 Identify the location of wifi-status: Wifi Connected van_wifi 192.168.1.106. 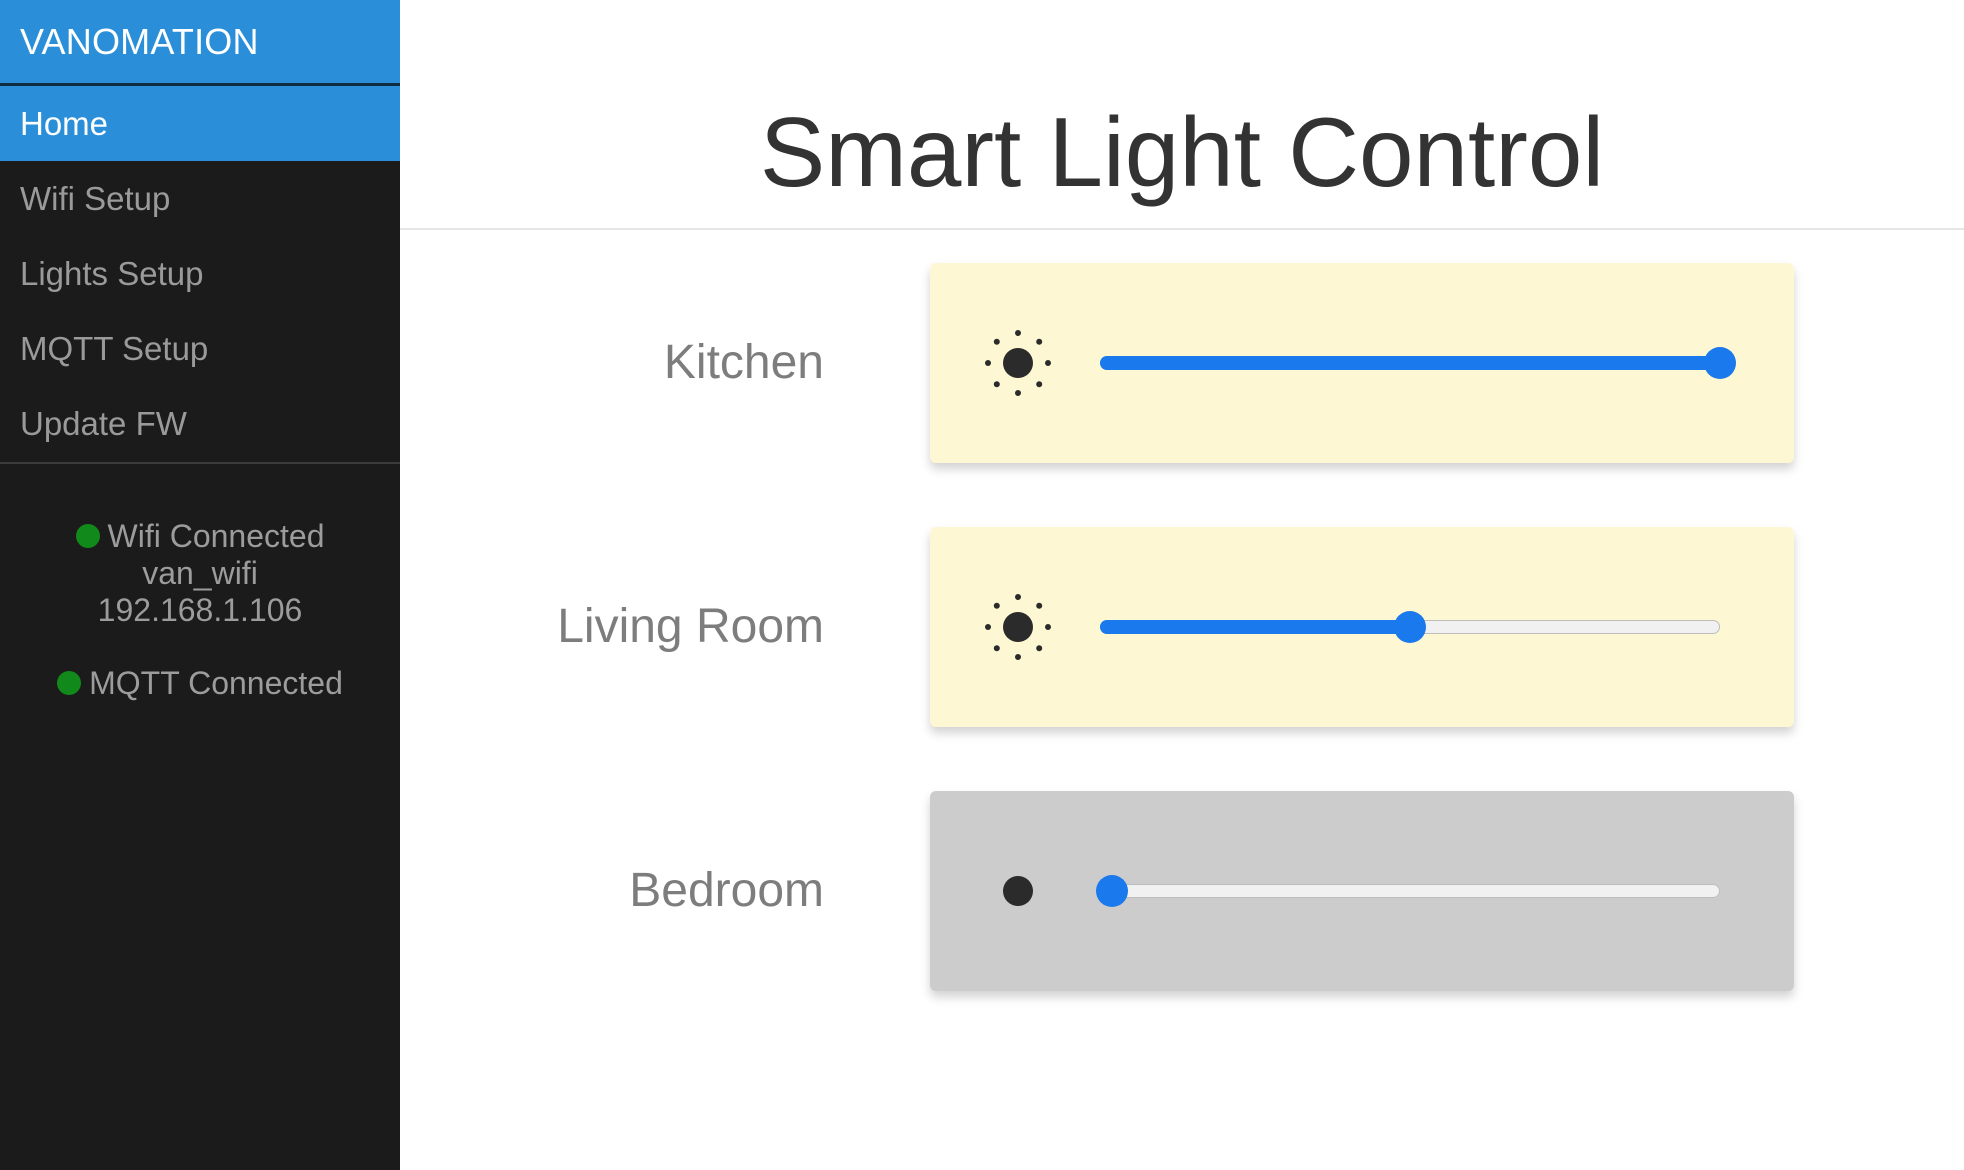
(200, 573).